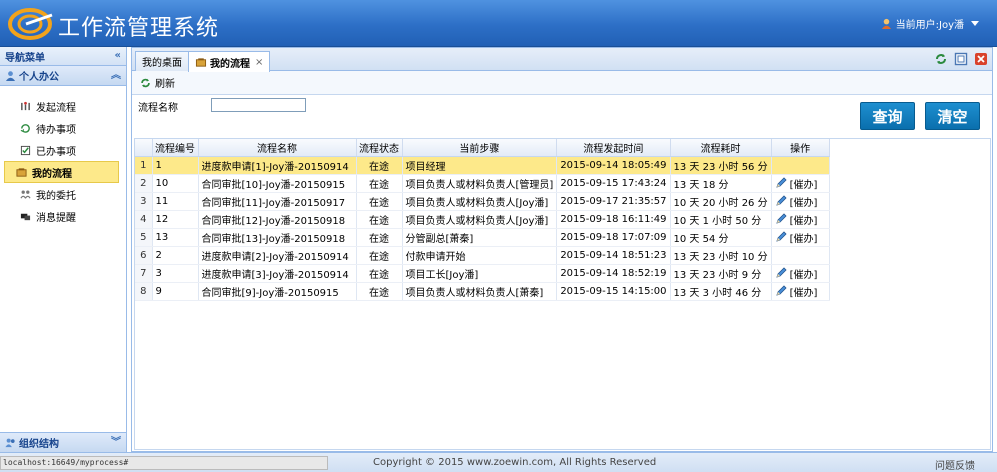  I want to click on message-icon, so click(25, 216).